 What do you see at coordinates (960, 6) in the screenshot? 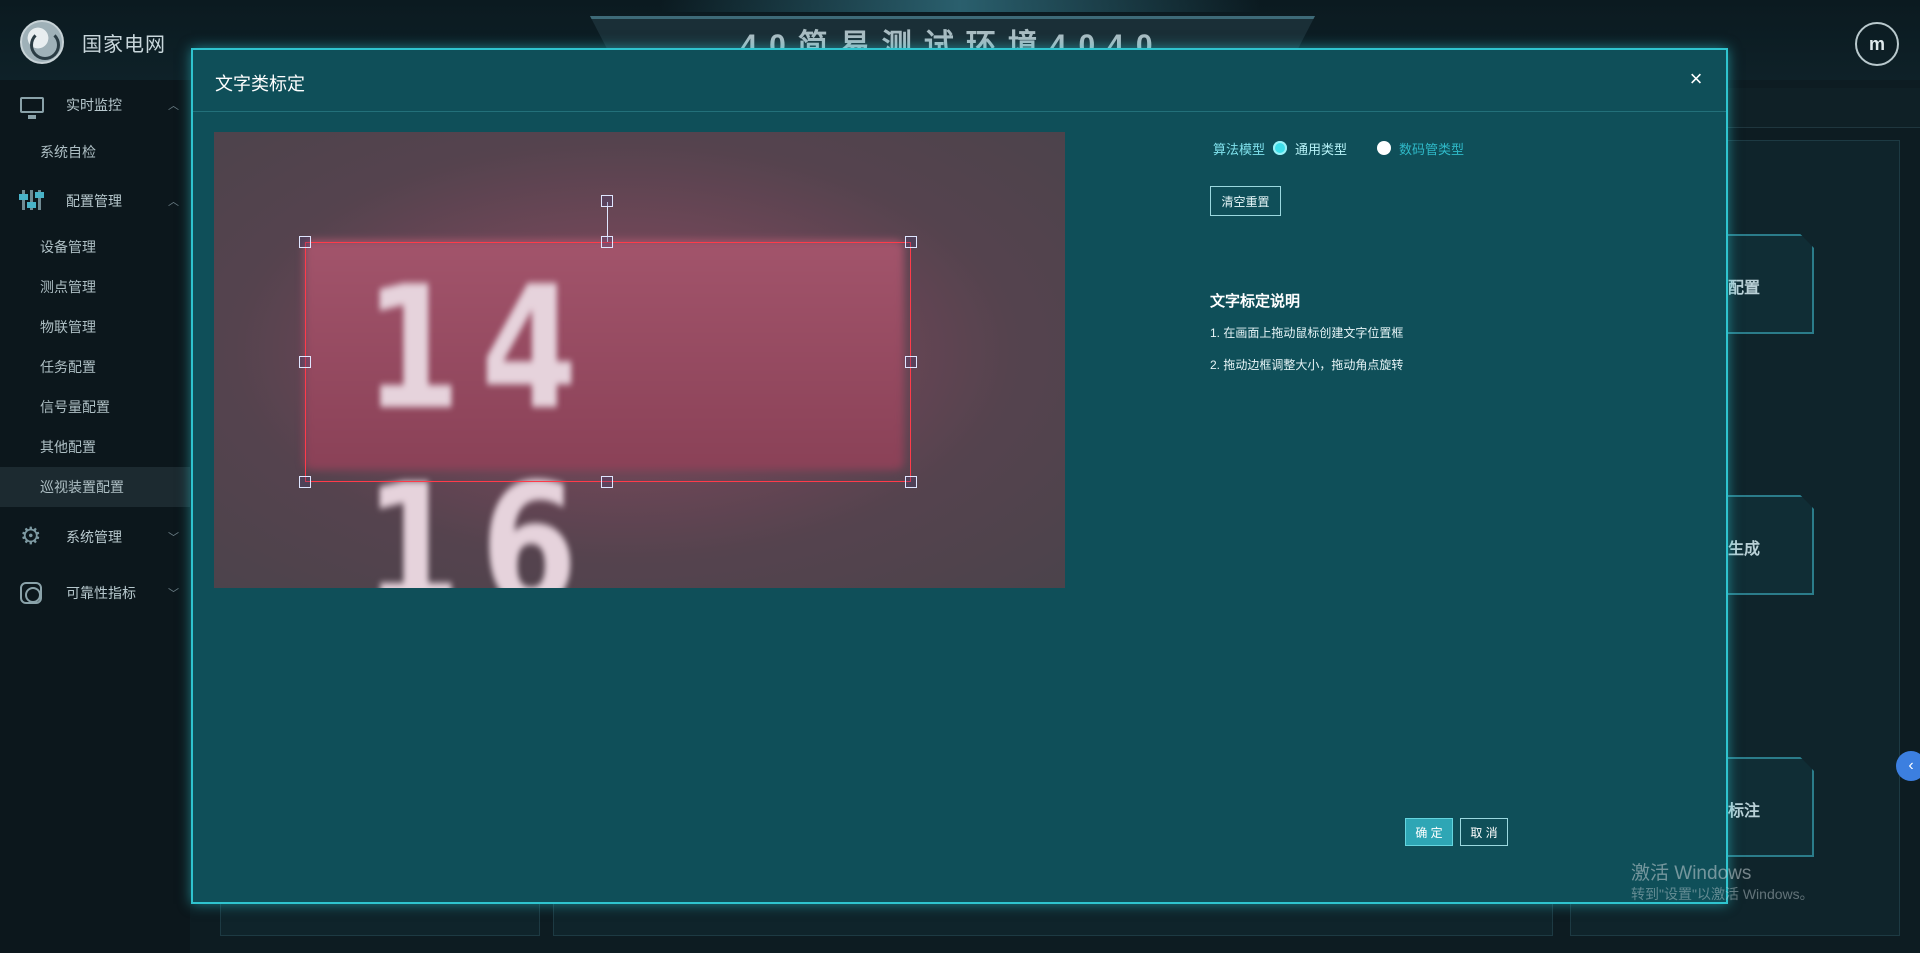
I see `header-glow` at bounding box center [960, 6].